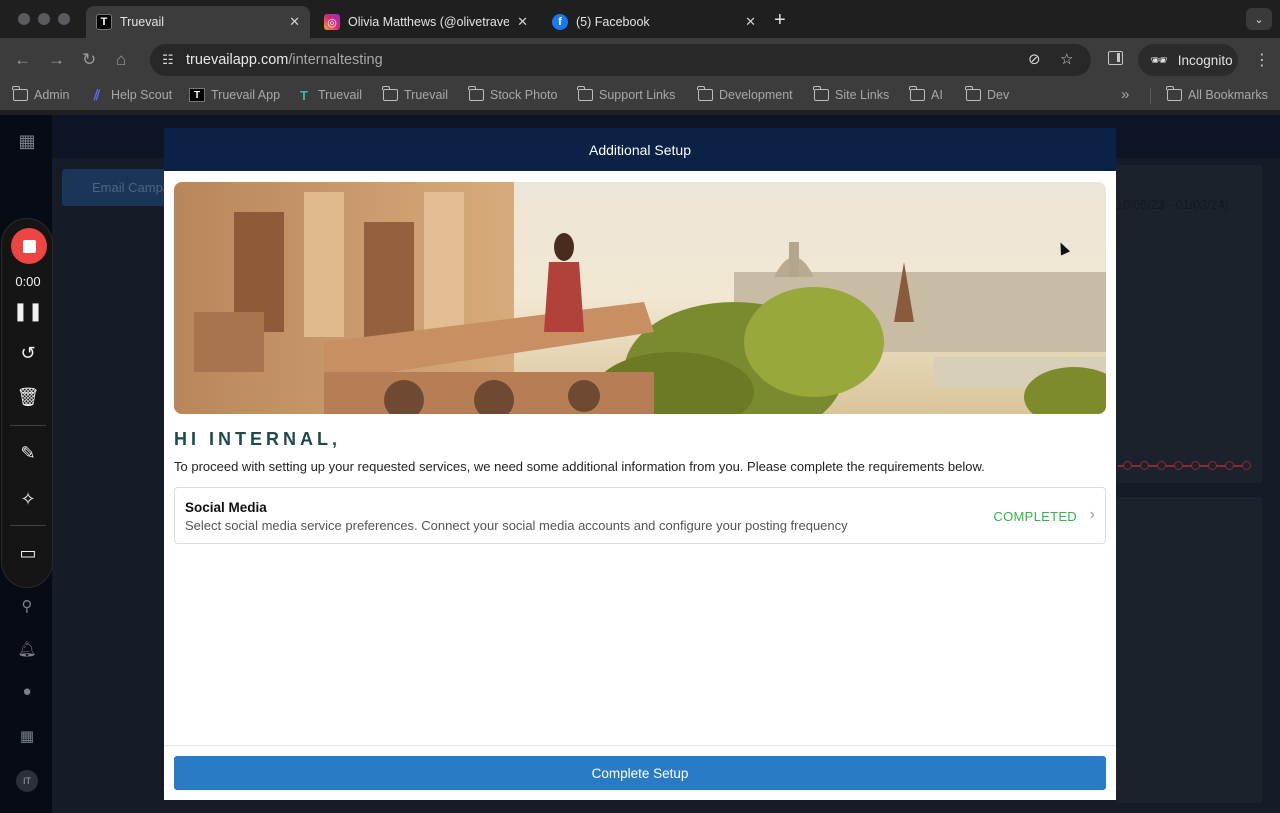  Describe the element at coordinates (1259, 19) in the screenshot. I see `tab-search-chevron-icon: ⌄` at that location.